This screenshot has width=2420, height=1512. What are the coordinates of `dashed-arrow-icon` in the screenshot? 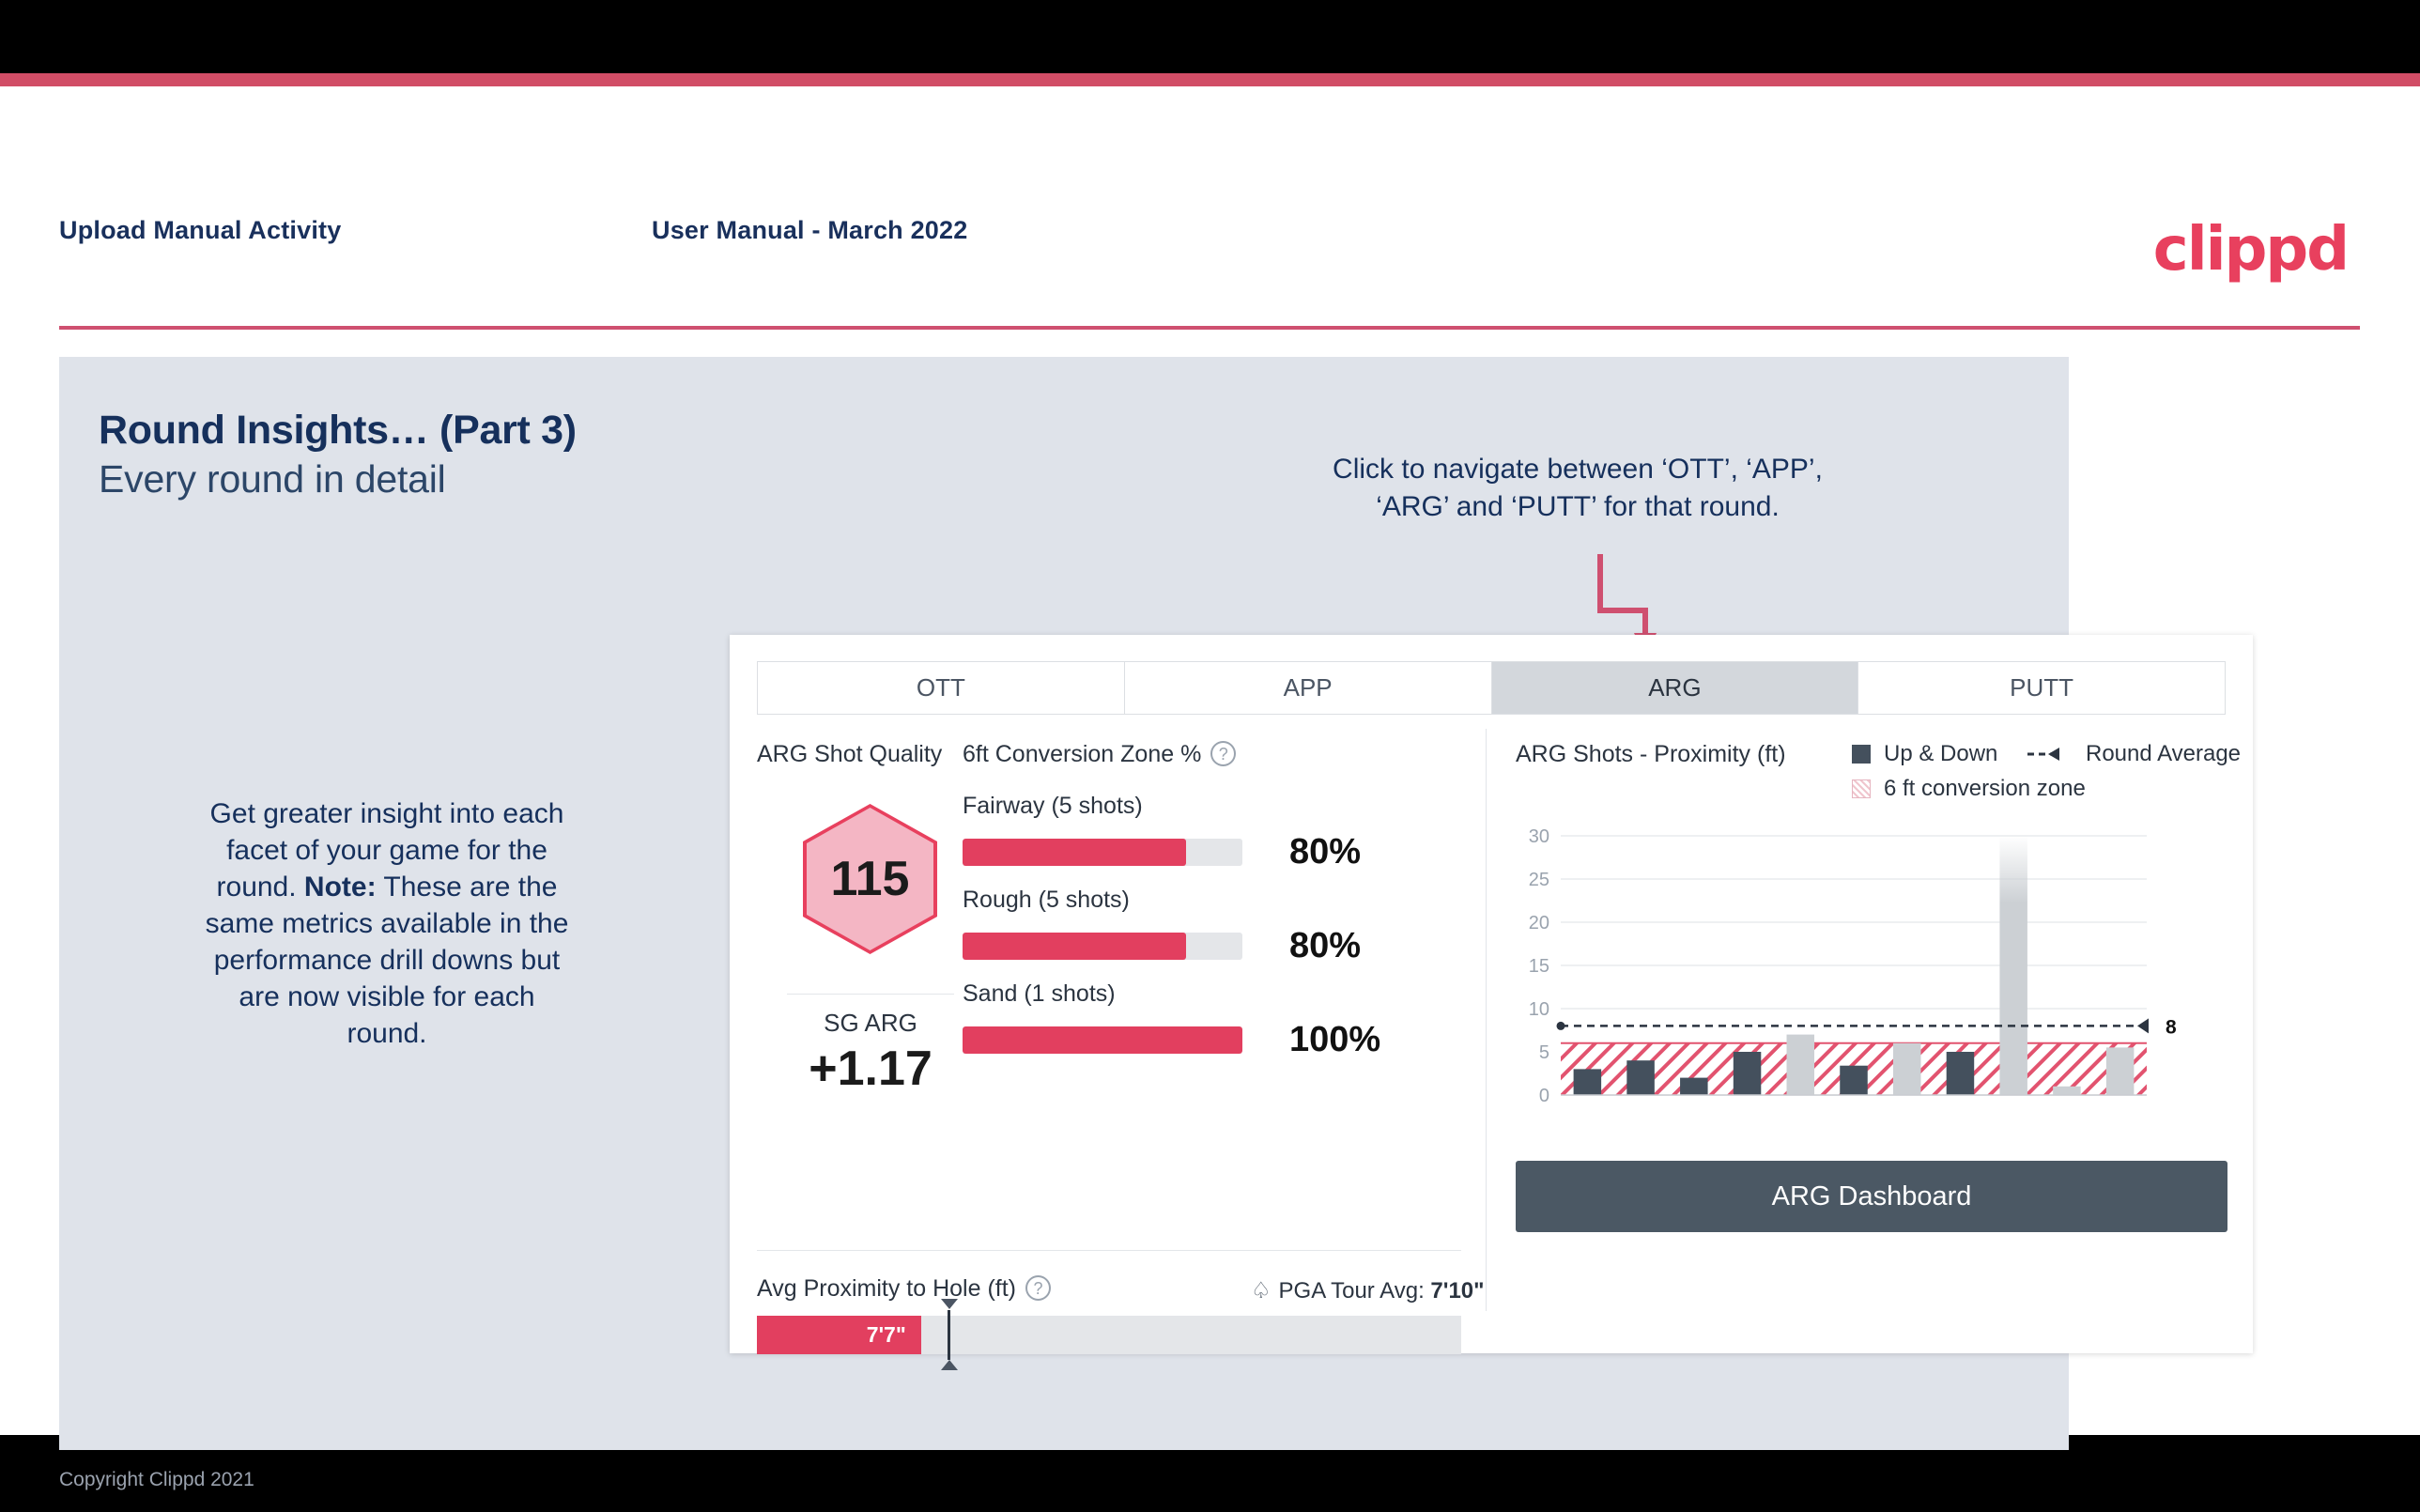 It's located at (2043, 755).